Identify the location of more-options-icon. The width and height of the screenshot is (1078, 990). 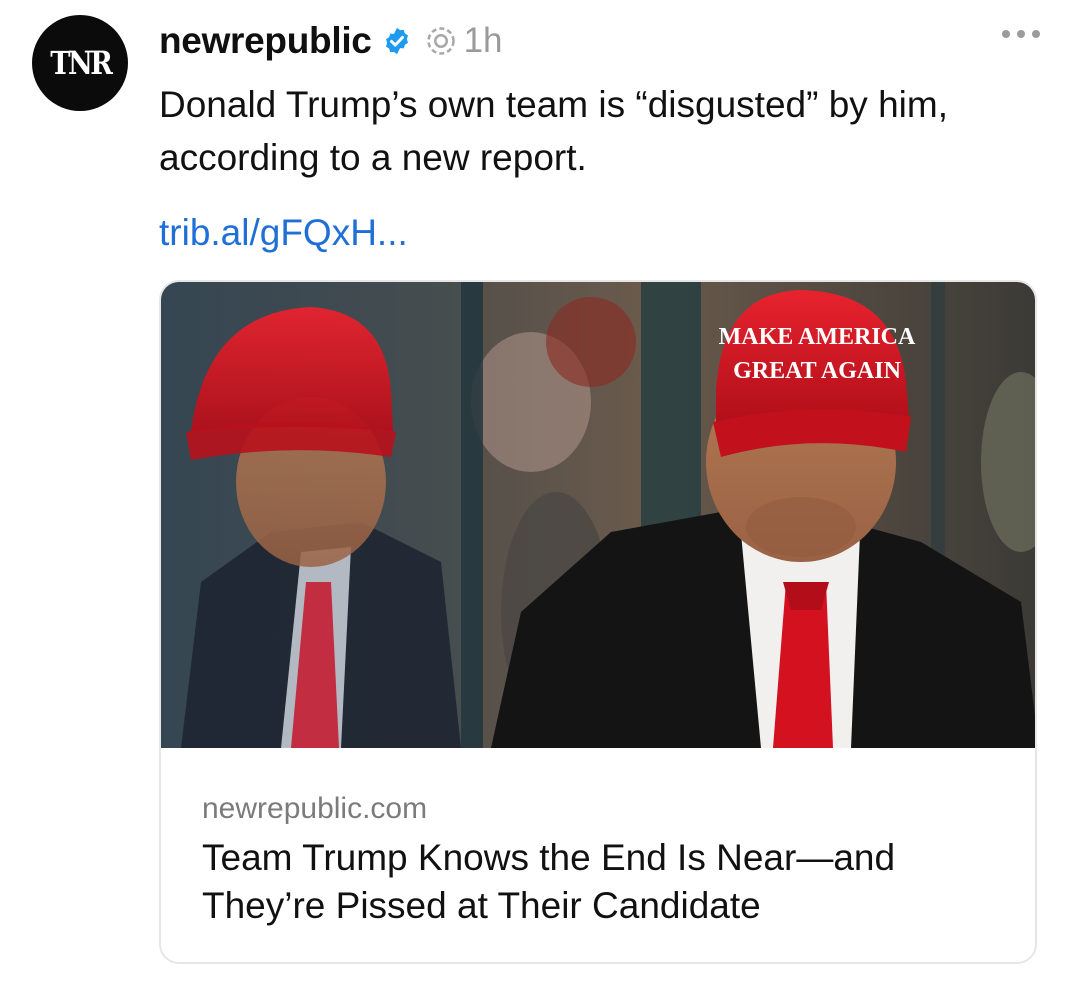
(1021, 34).